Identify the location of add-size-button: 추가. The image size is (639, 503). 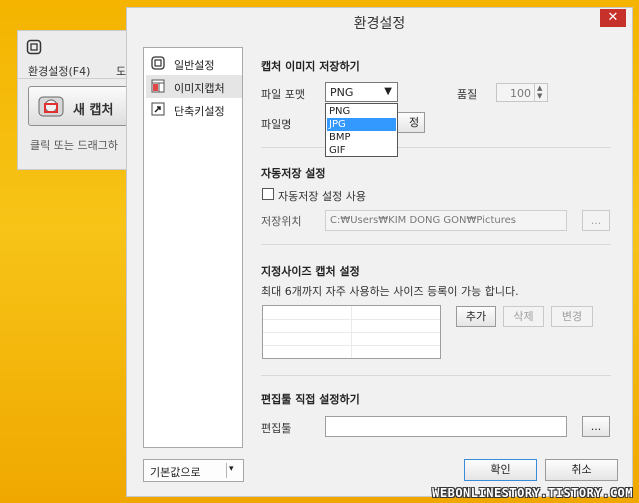
(476, 316).